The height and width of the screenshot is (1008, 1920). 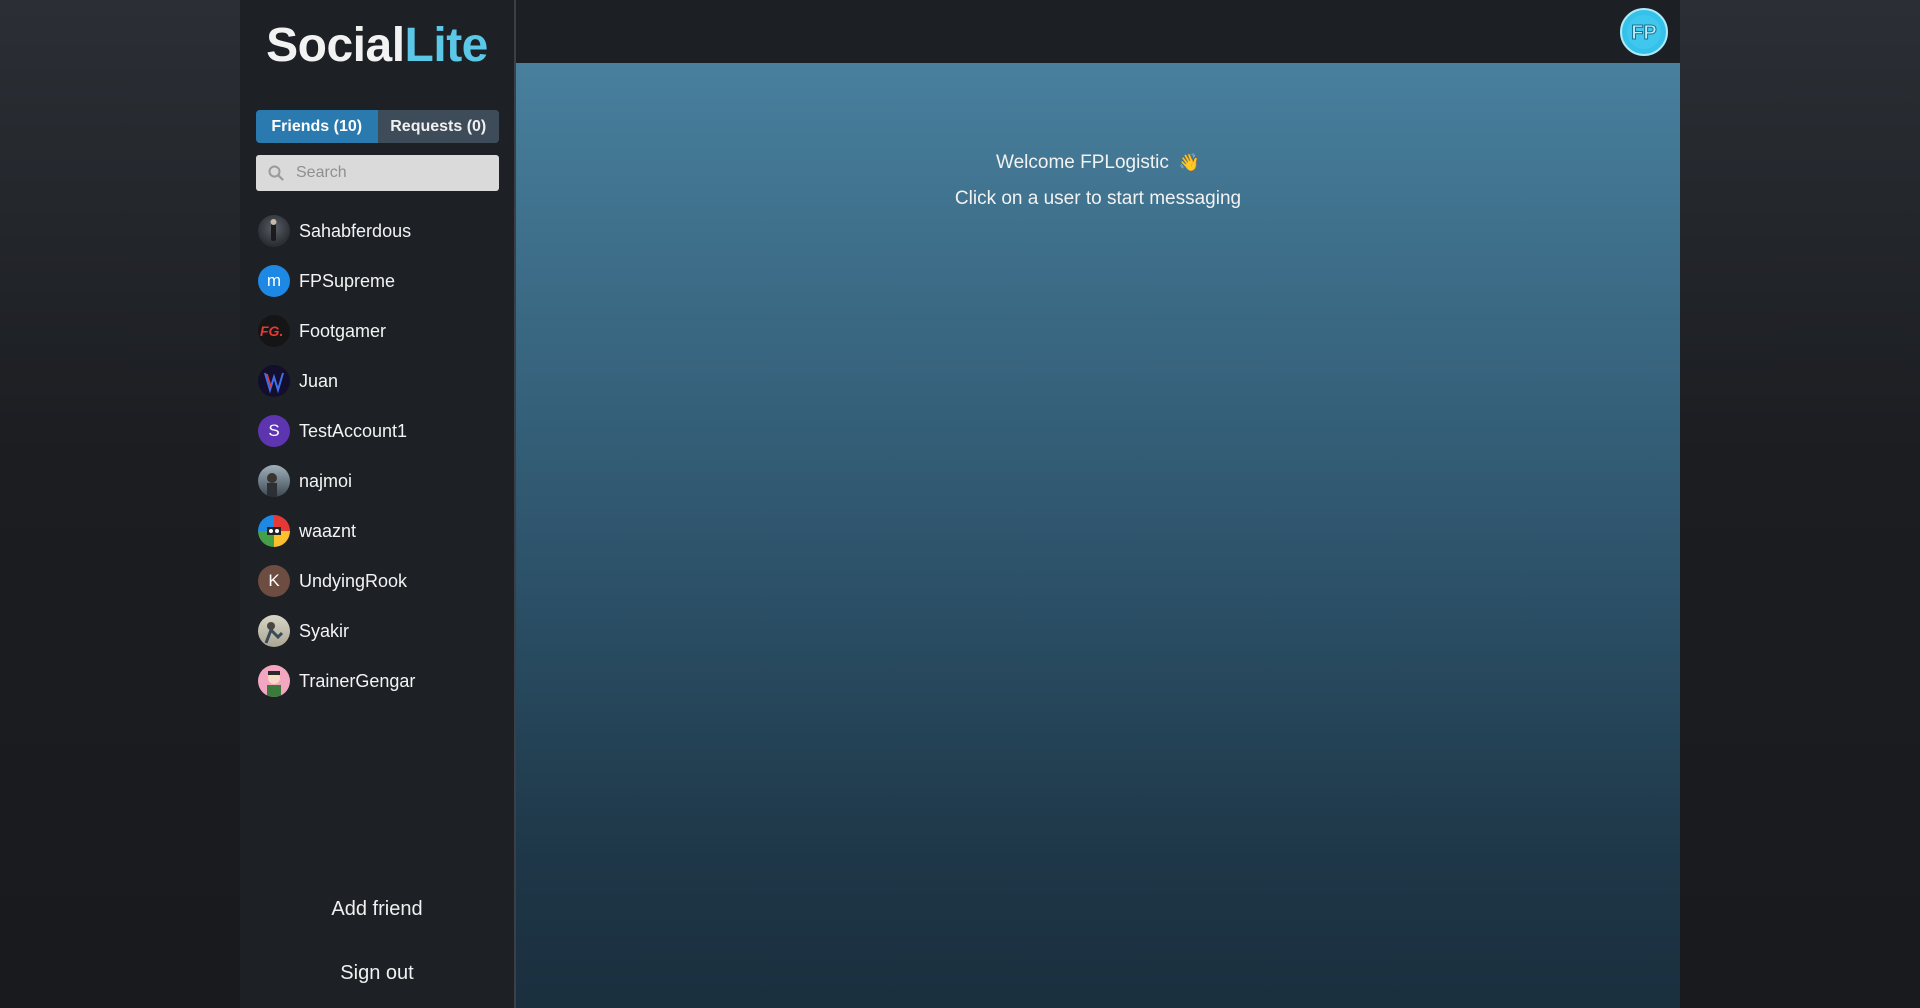 I want to click on waving-hand-icon: 👋, so click(x=1189, y=162).